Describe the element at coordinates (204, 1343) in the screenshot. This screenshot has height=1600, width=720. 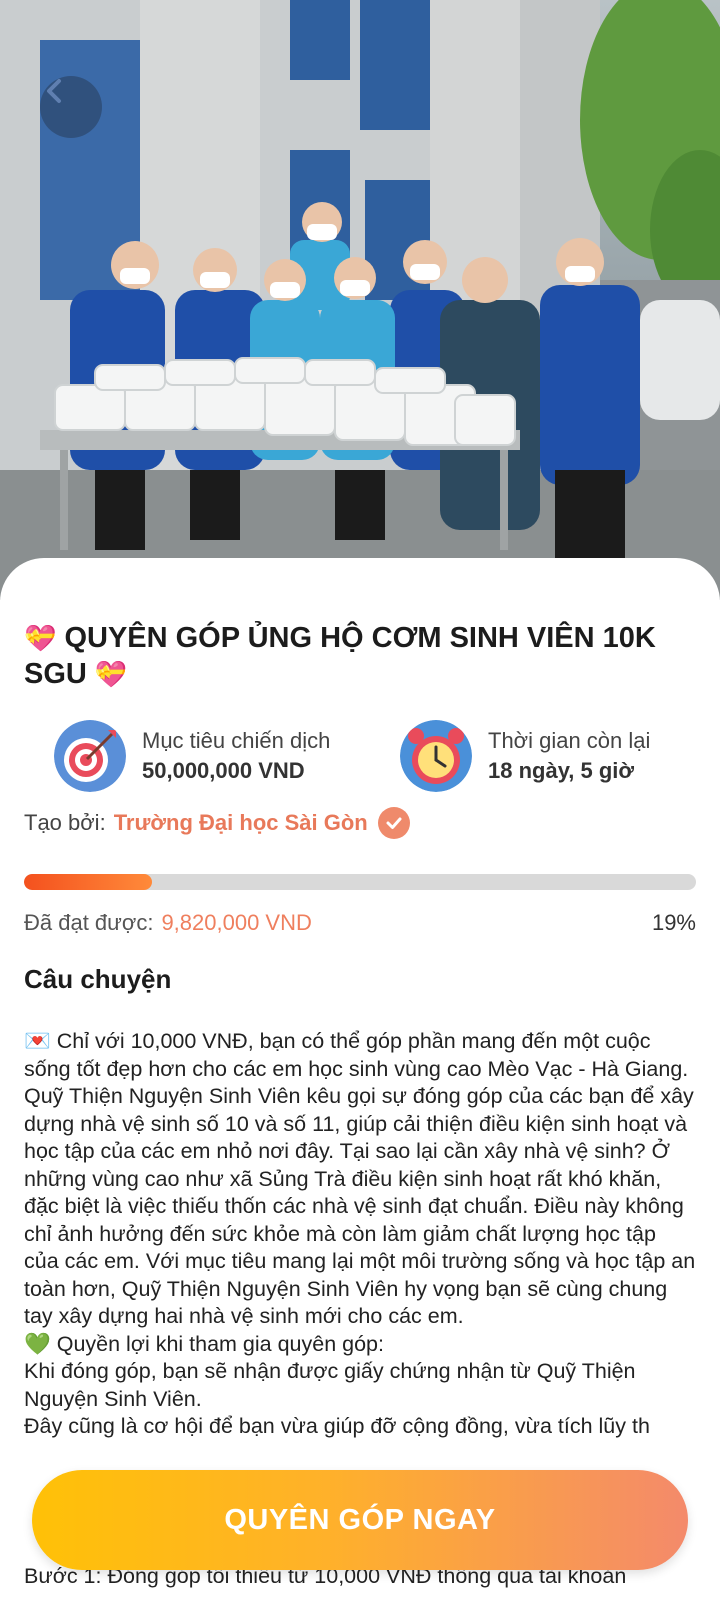
I see `story-benefits-heading: 💚 Quyền lợi khi tham gia quyên góp:` at that location.